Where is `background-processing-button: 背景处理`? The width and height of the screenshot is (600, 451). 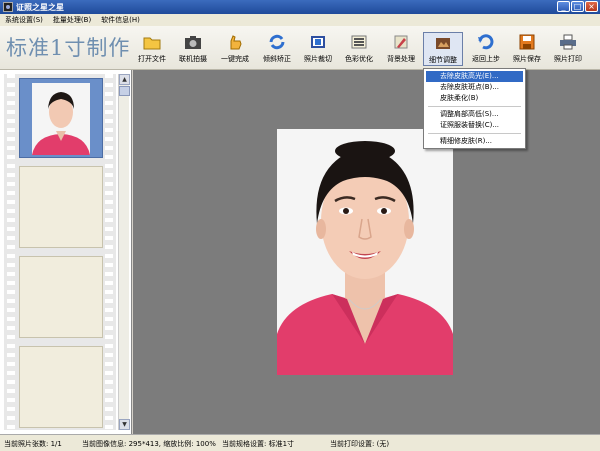
background-processing-button: 背景处理 is located at coordinates (401, 49).